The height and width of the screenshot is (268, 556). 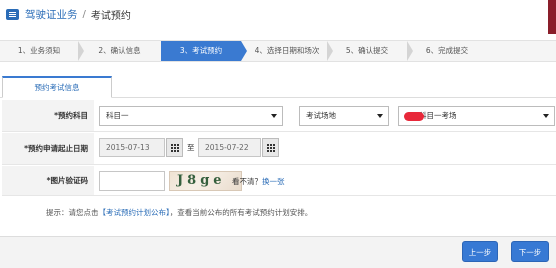 I want to click on breadcrumb-current: 考试预约, so click(x=110, y=16).